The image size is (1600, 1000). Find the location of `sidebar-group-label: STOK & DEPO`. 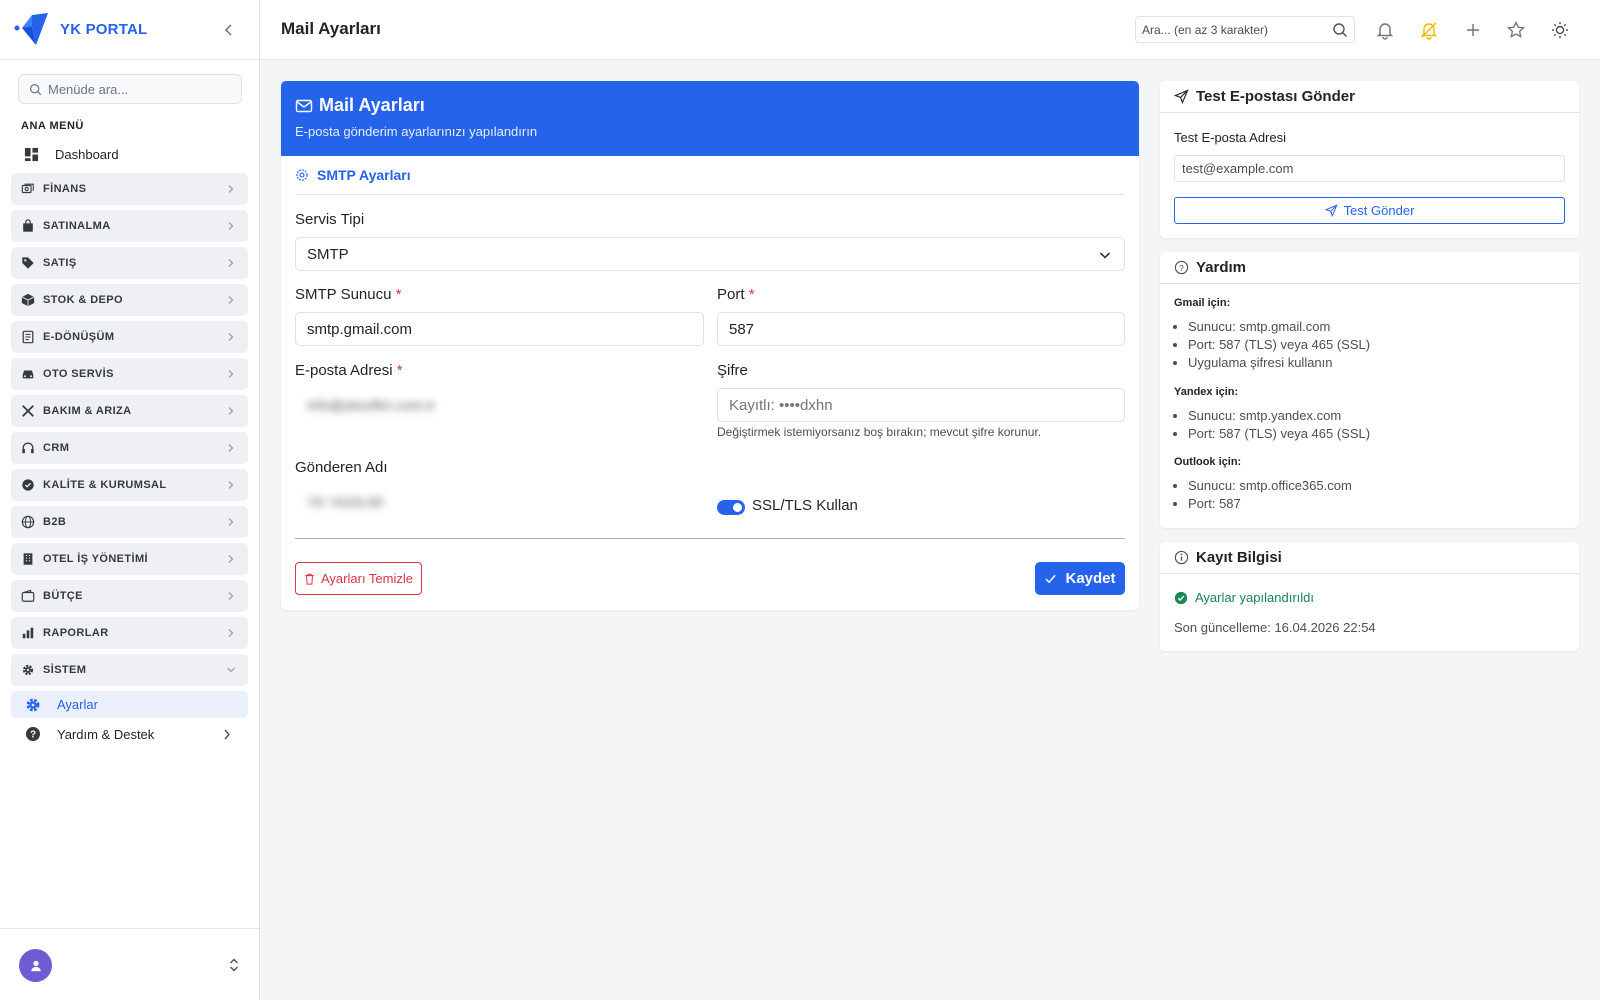

sidebar-group-label: STOK & DEPO is located at coordinates (83, 300).